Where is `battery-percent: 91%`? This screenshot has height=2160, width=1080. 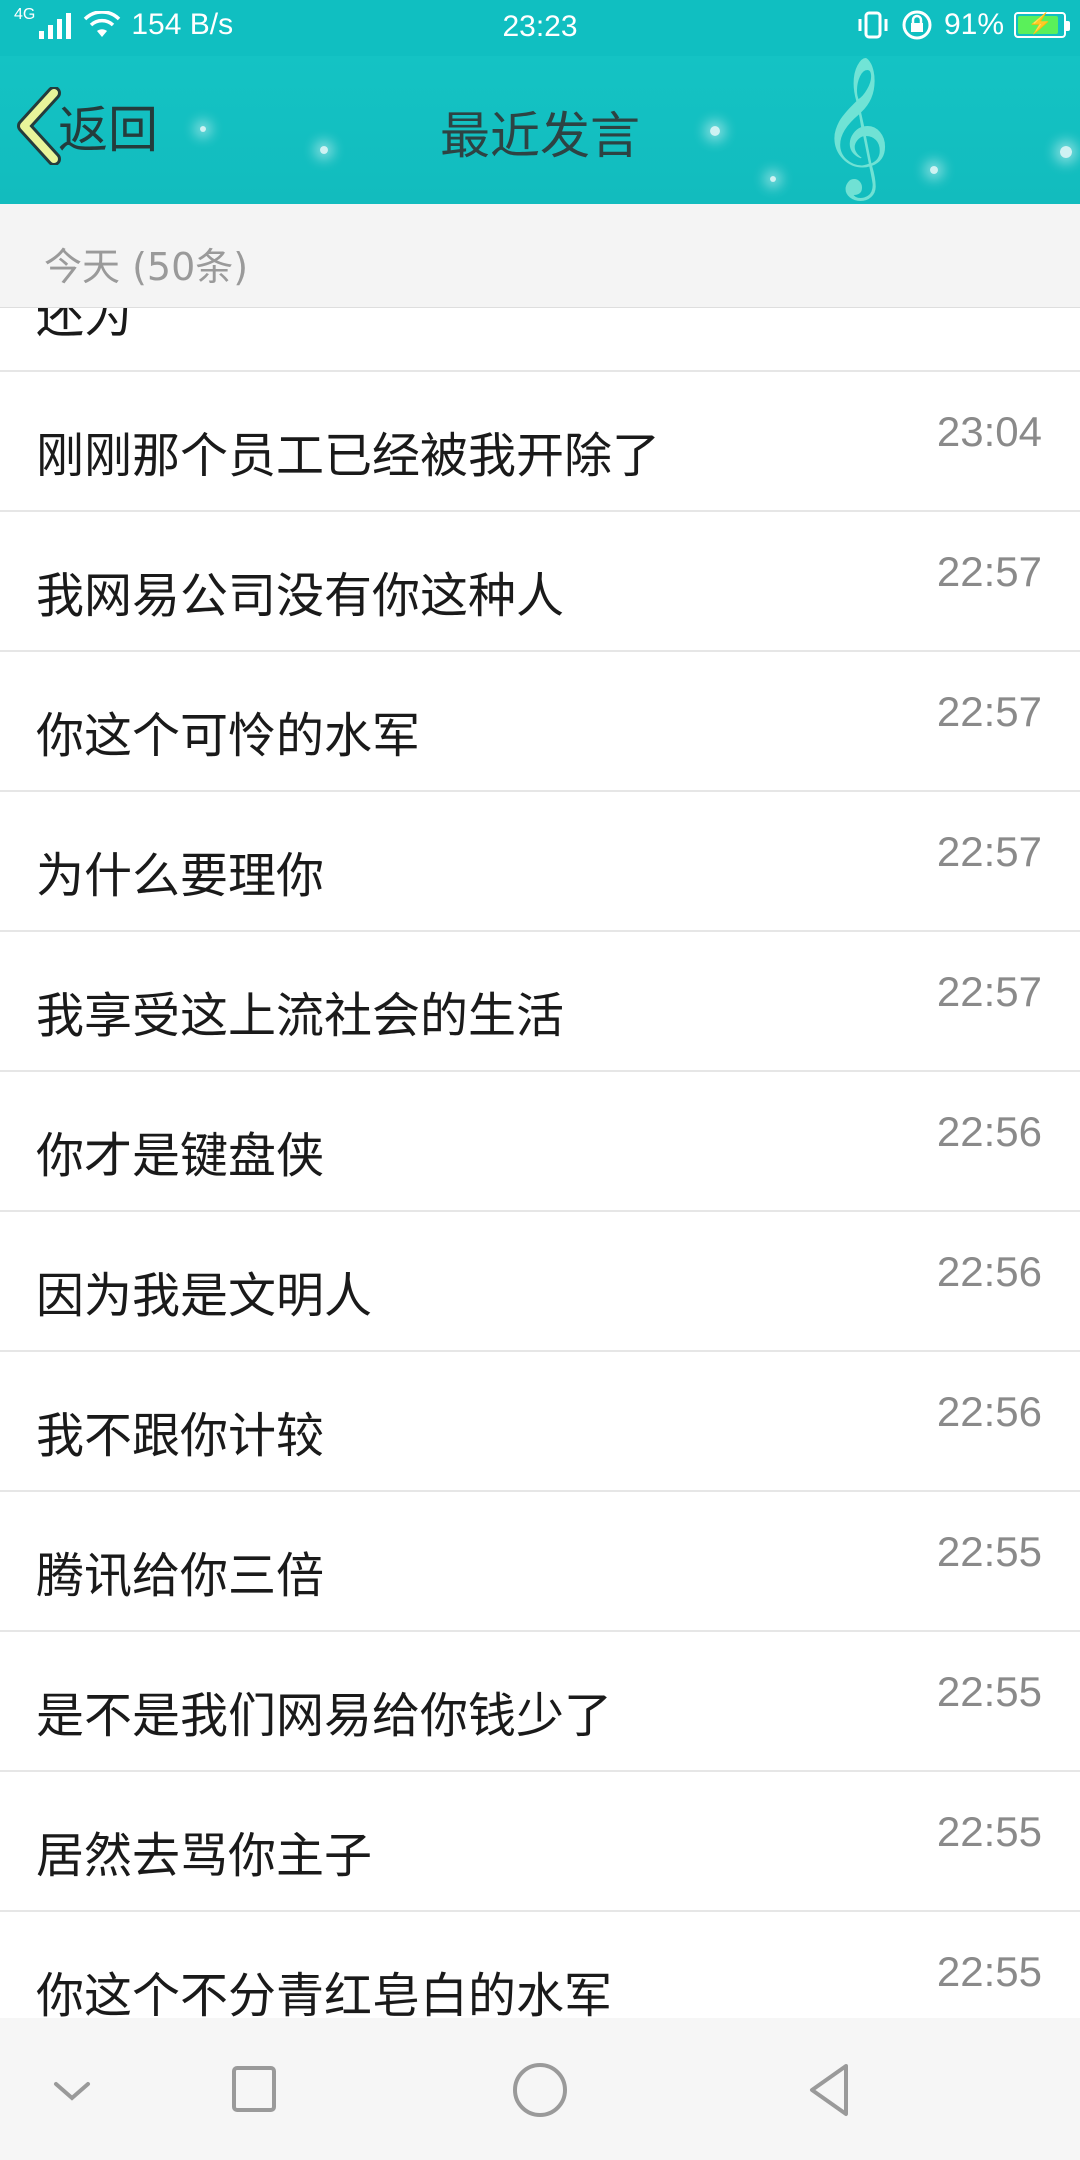
battery-percent: 91% is located at coordinates (973, 24).